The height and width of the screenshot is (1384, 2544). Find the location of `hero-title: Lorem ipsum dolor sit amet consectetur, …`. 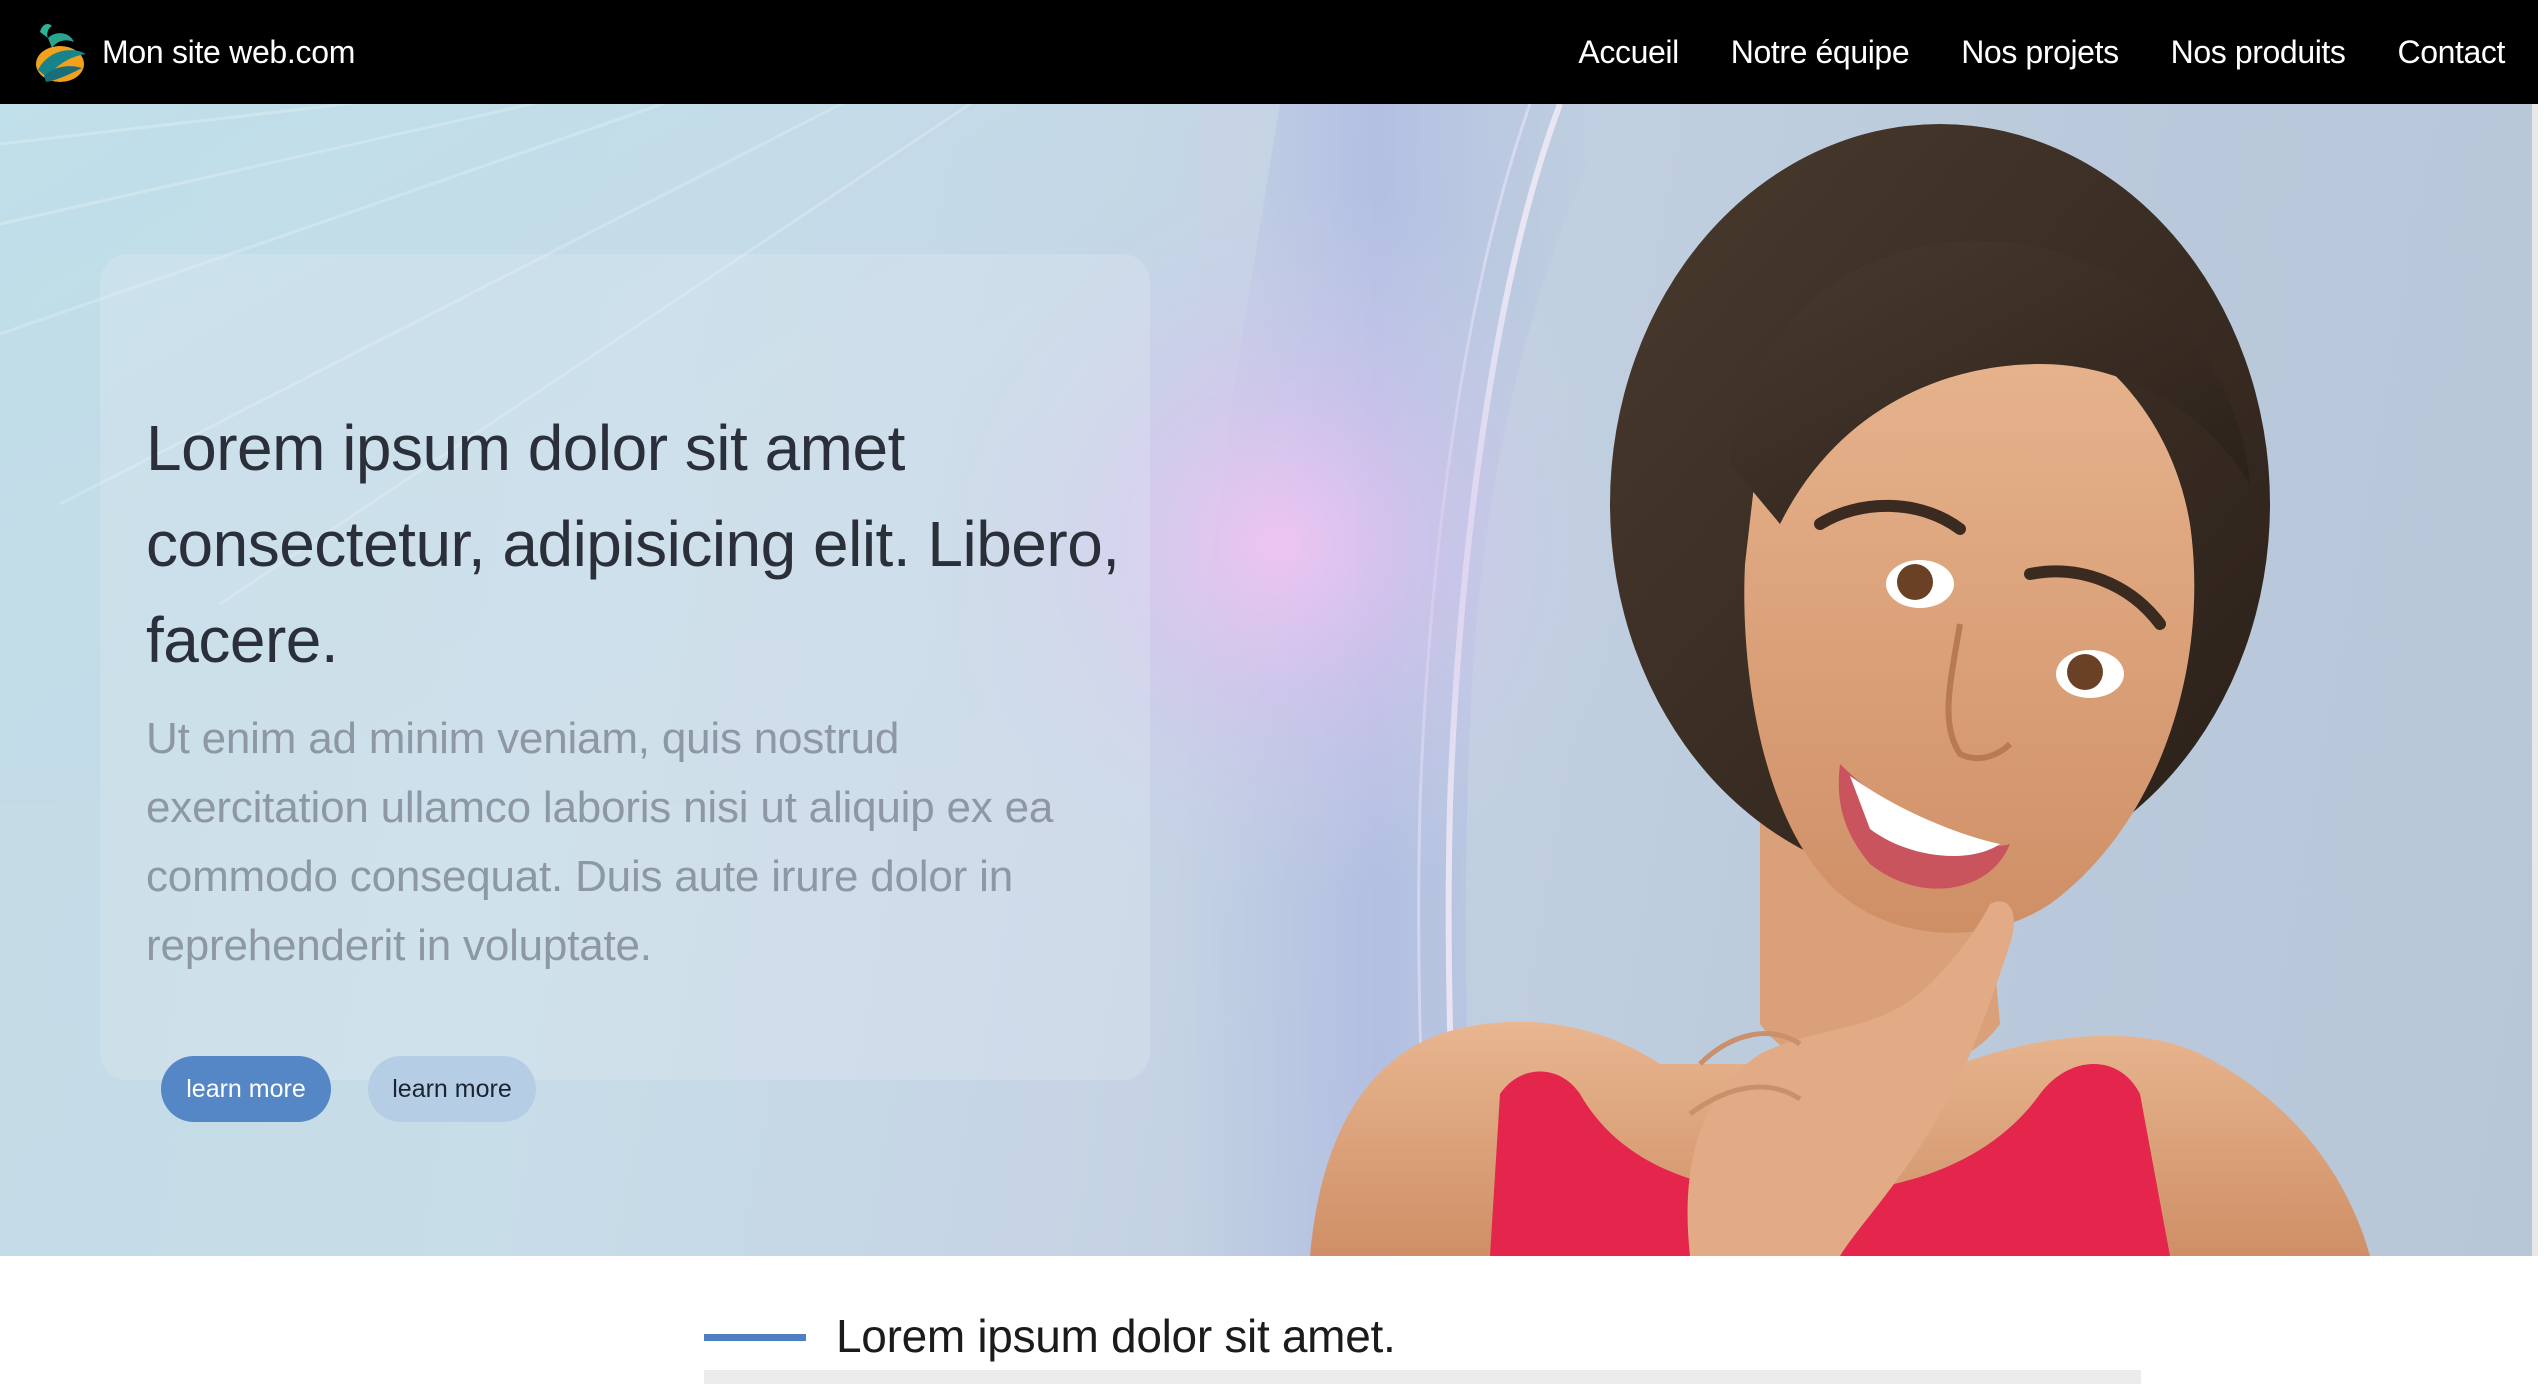

hero-title: Lorem ipsum dolor sit amet consectetur, … is located at coordinates (633, 544).